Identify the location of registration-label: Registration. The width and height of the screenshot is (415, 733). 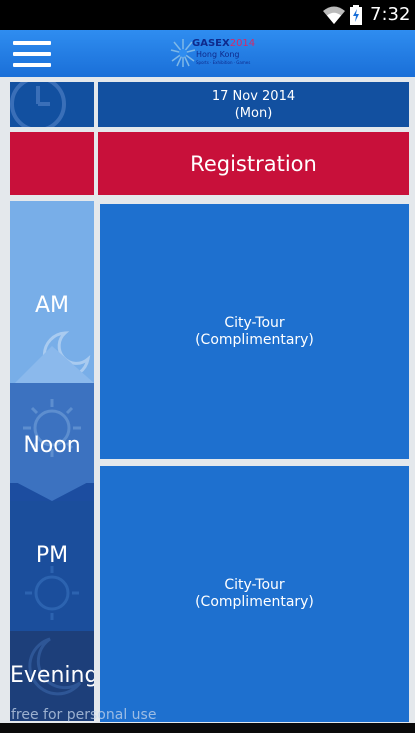
(253, 163).